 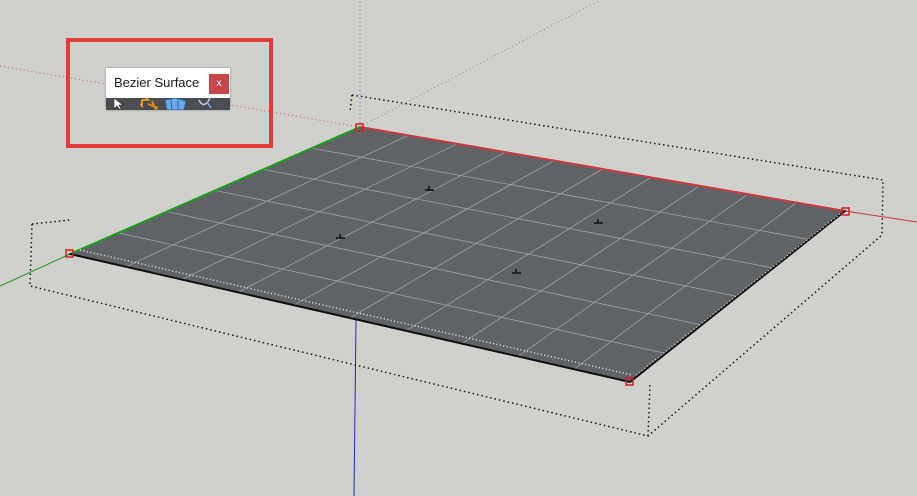 What do you see at coordinates (118, 104) in the screenshot?
I see `select-arrow-icon` at bounding box center [118, 104].